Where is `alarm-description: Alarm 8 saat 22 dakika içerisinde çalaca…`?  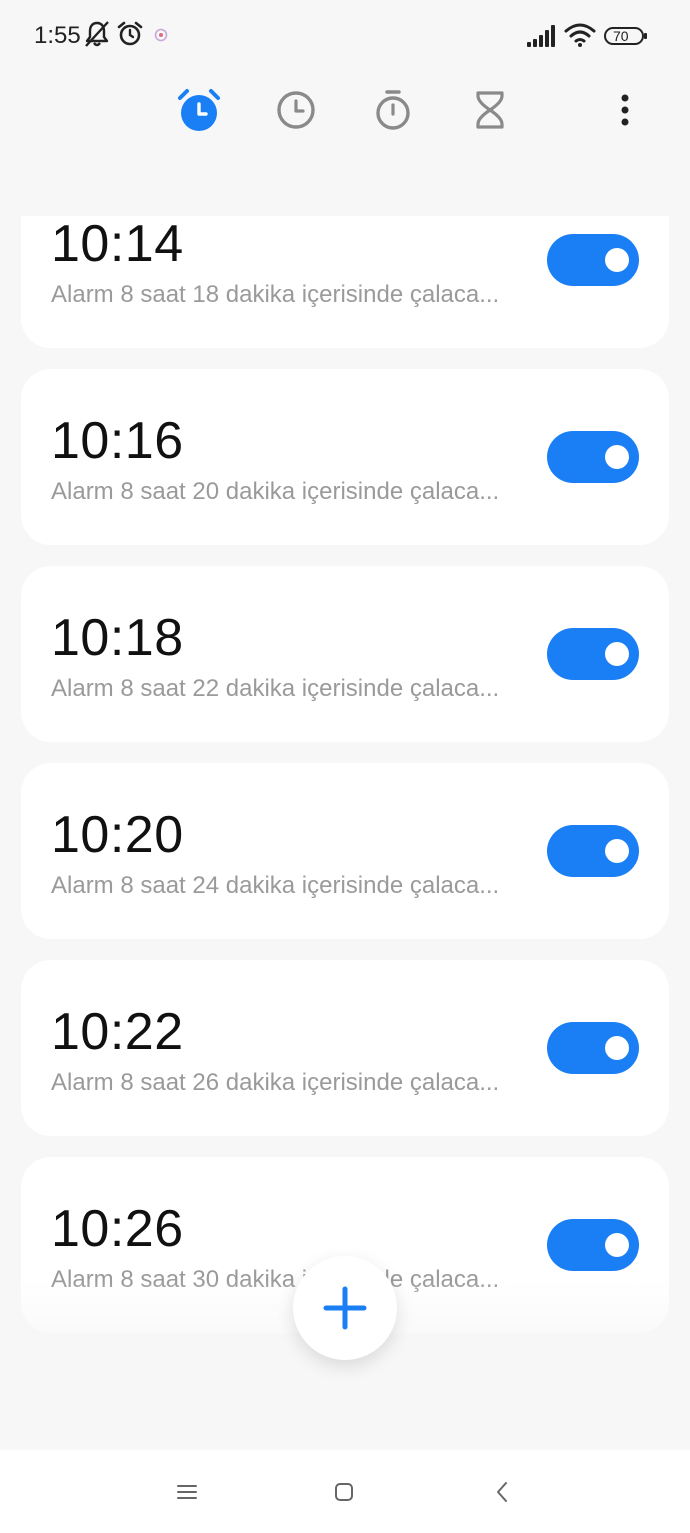 alarm-description: Alarm 8 saat 22 dakika içerisinde çalaca… is located at coordinates (275, 688).